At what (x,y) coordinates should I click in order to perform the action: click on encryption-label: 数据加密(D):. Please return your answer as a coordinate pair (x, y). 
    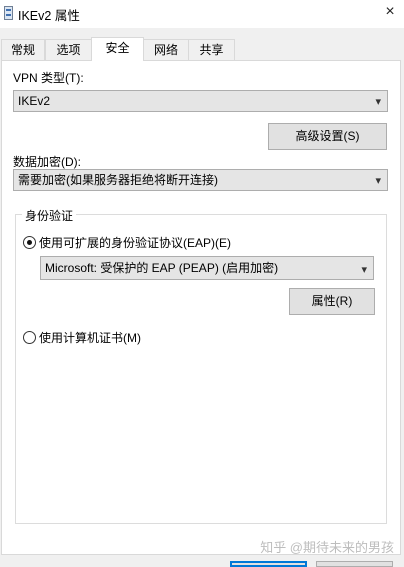
    Looking at the image, I should click on (47, 162).